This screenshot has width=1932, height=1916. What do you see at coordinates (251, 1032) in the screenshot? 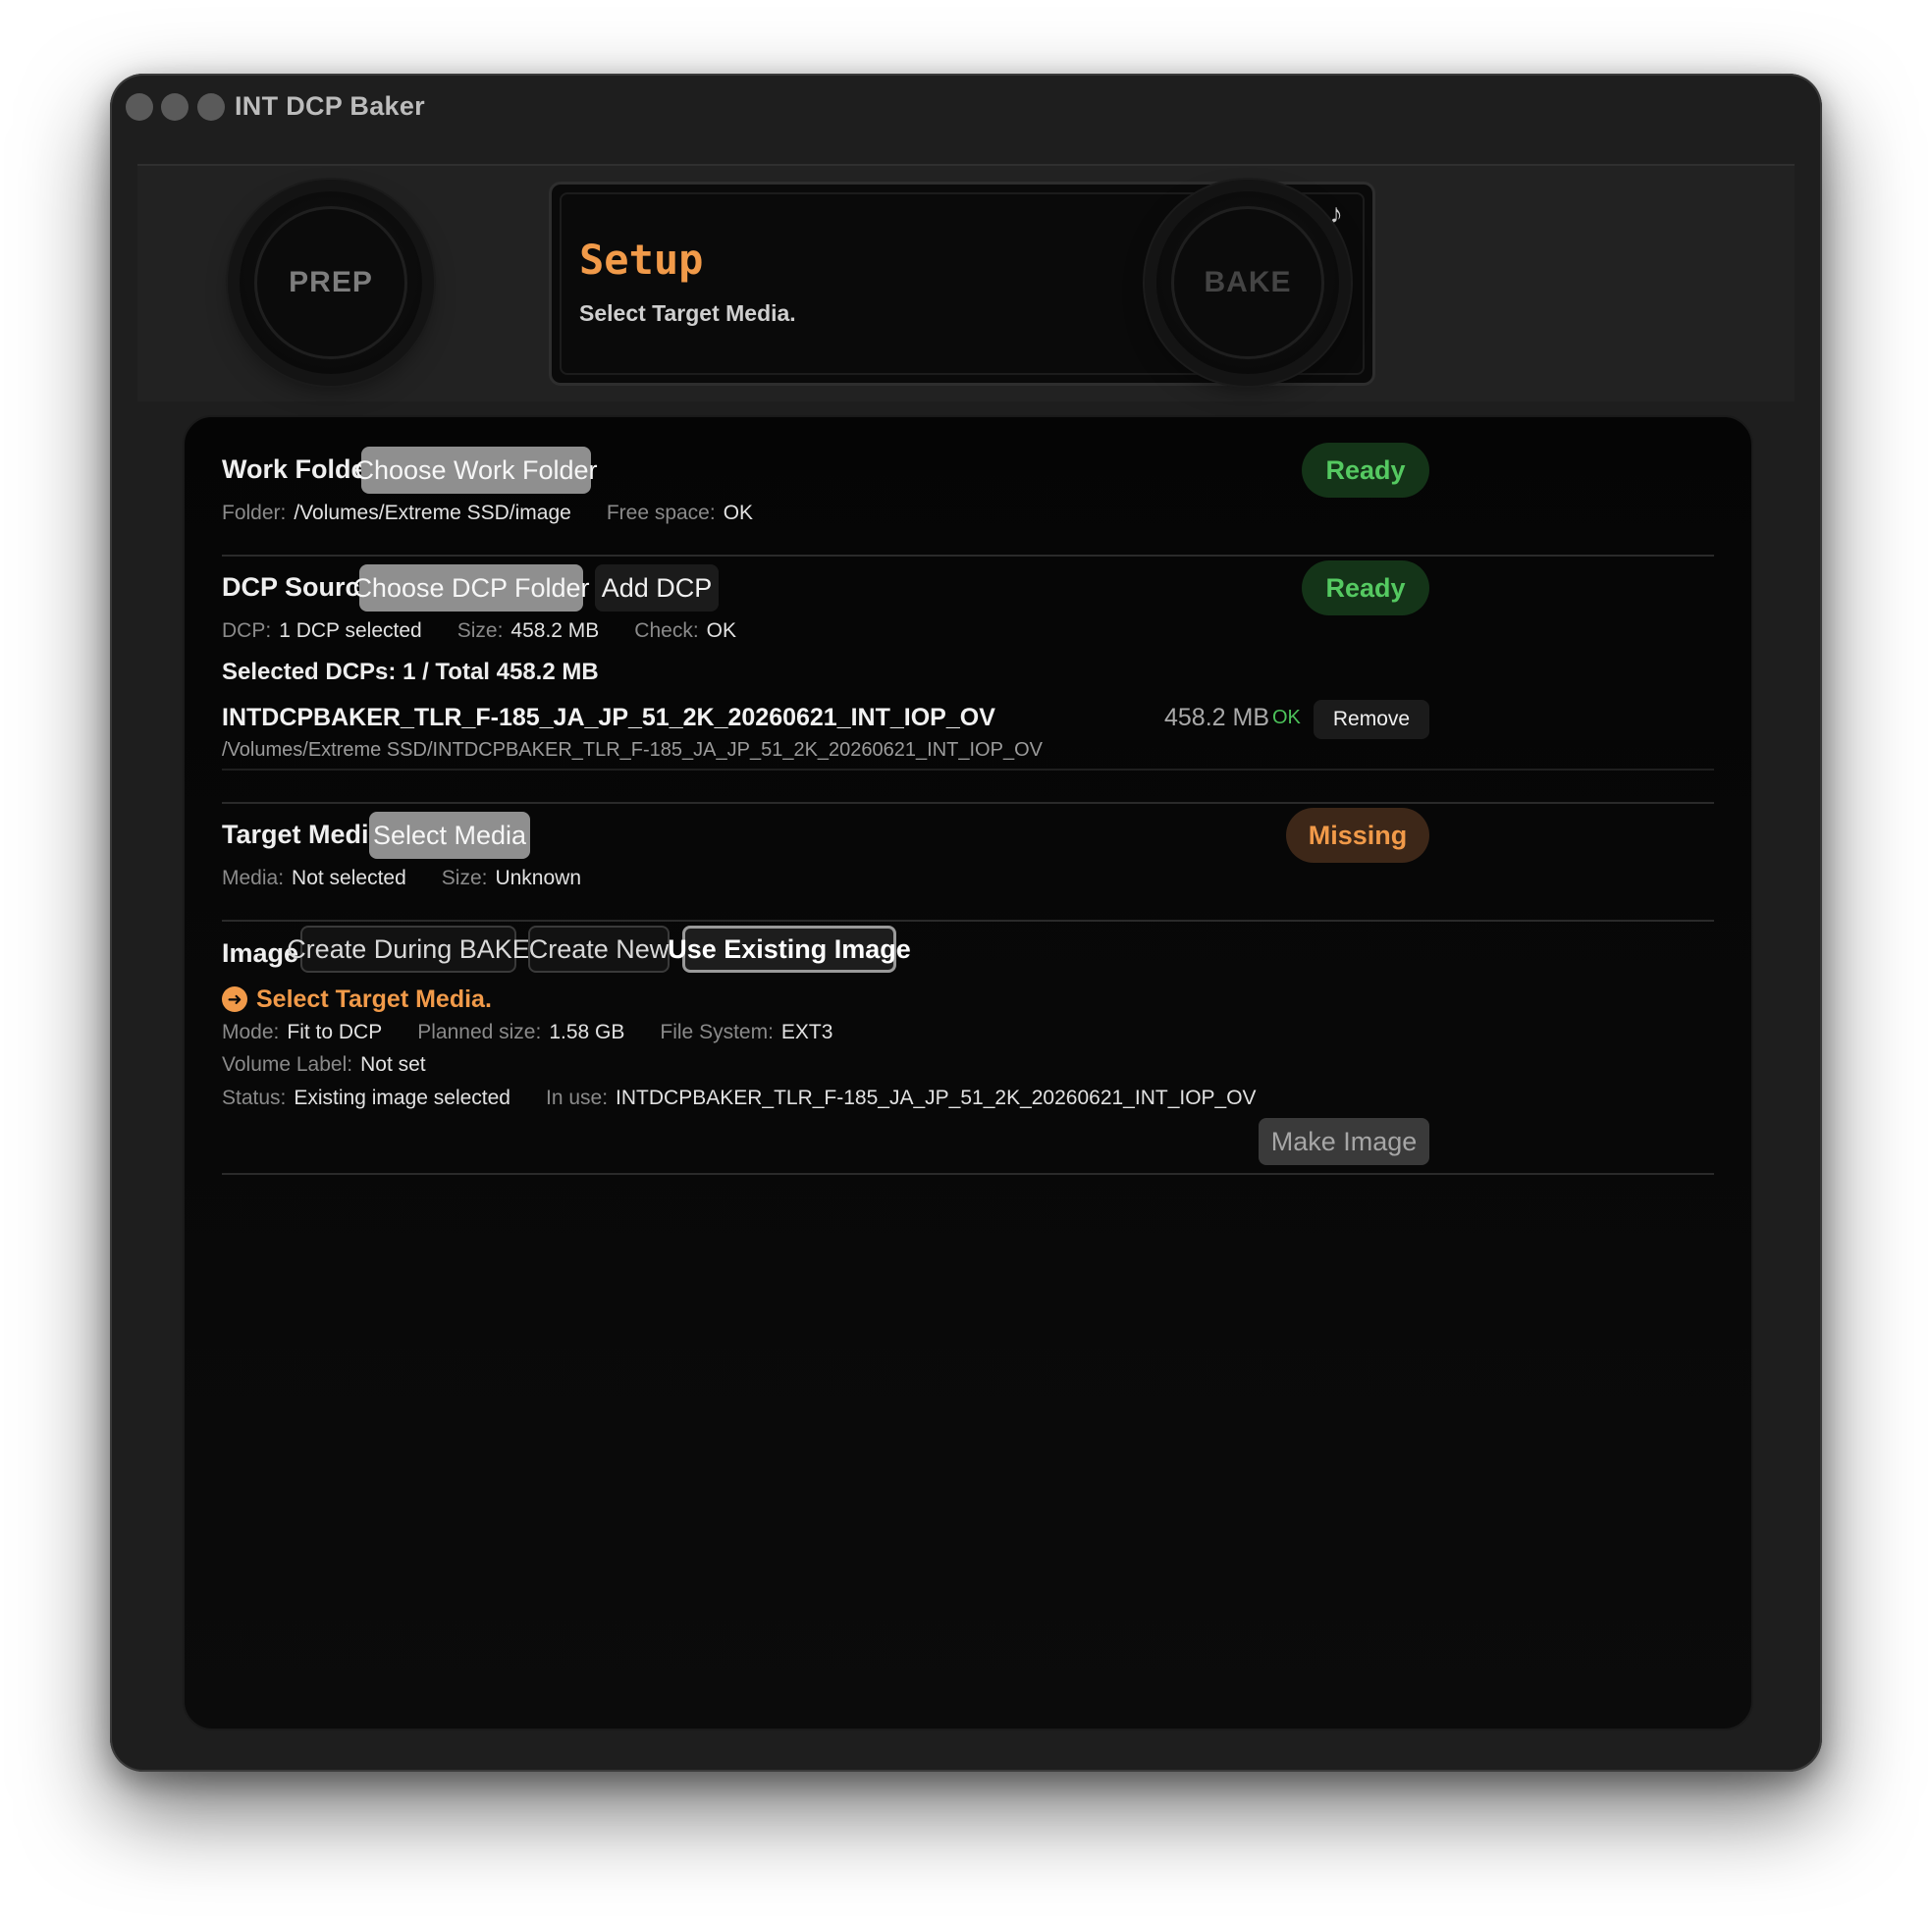
I see `mode-key: Mode:` at bounding box center [251, 1032].